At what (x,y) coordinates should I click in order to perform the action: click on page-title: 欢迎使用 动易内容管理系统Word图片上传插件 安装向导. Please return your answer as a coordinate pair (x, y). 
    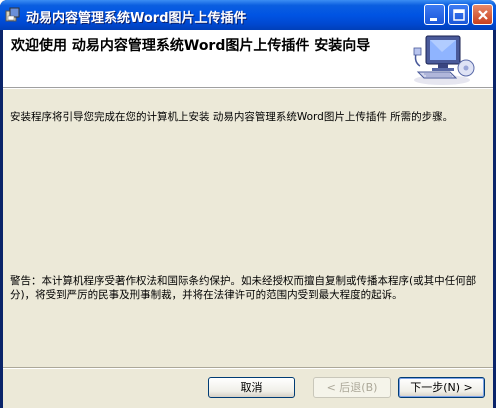
    Looking at the image, I should click on (191, 46).